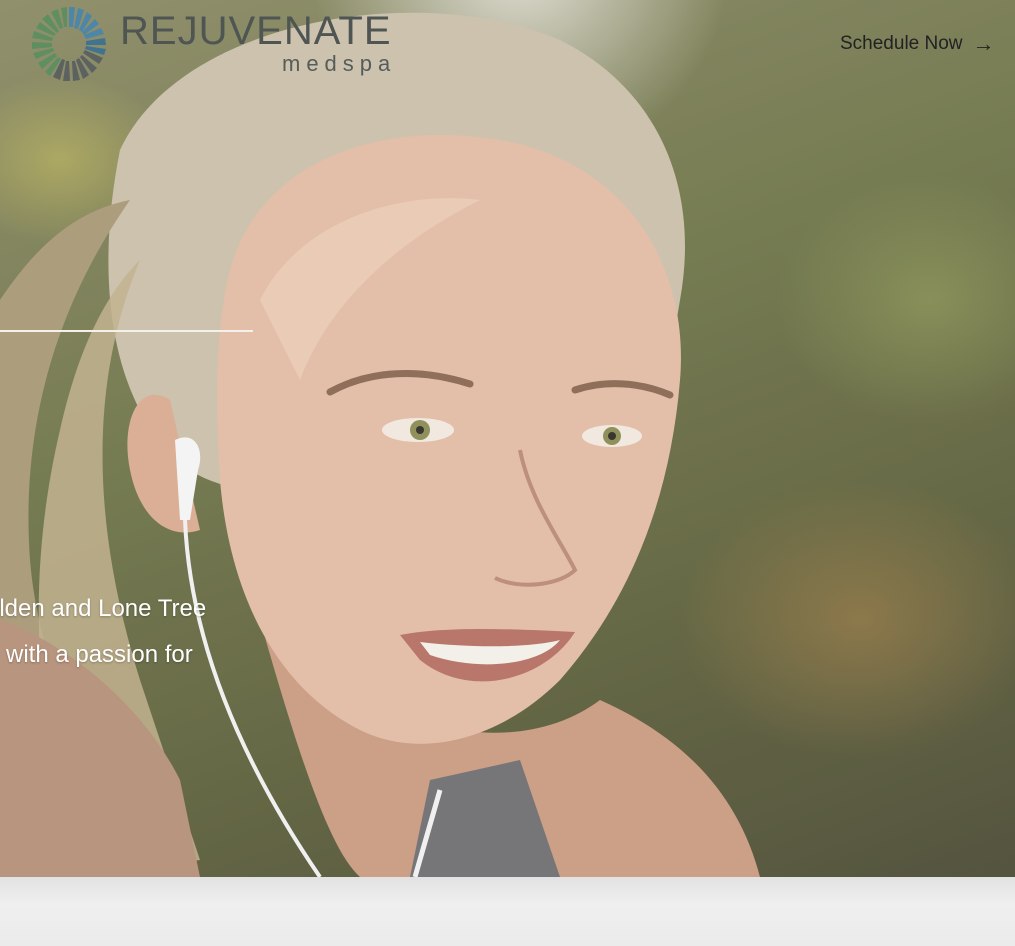 The width and height of the screenshot is (1015, 946). What do you see at coordinates (901, 43) in the screenshot?
I see `schedule-now-label: Schedule Now` at bounding box center [901, 43].